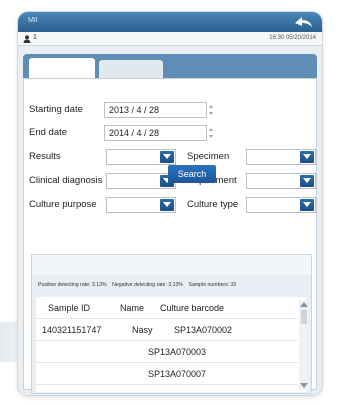  Describe the element at coordinates (304, 317) in the screenshot. I see `scroll-thumb` at that location.